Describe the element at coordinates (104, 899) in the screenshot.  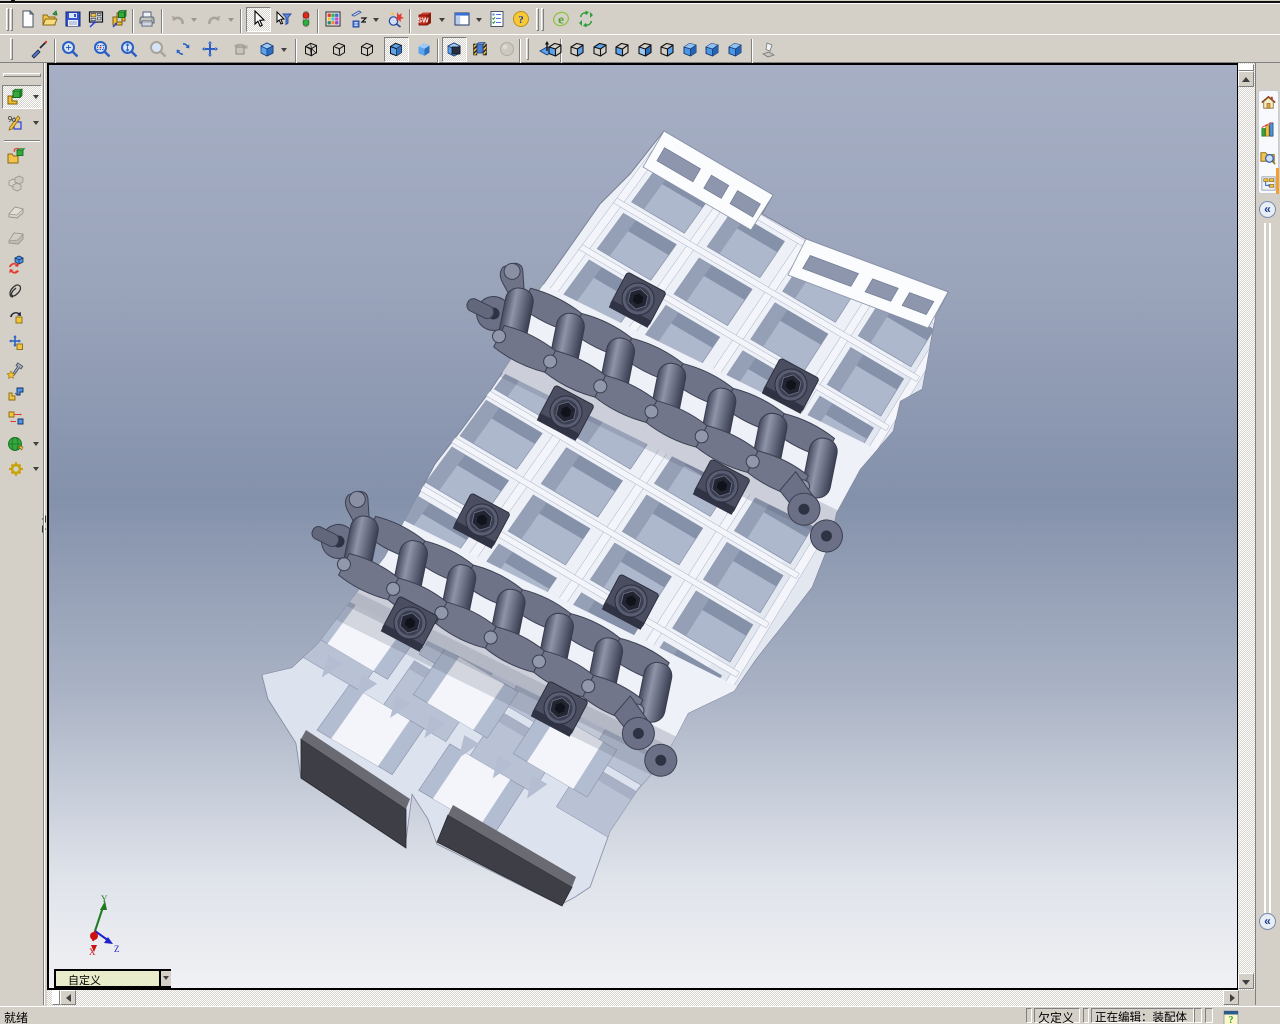
I see `svg-text: Y` at that location.